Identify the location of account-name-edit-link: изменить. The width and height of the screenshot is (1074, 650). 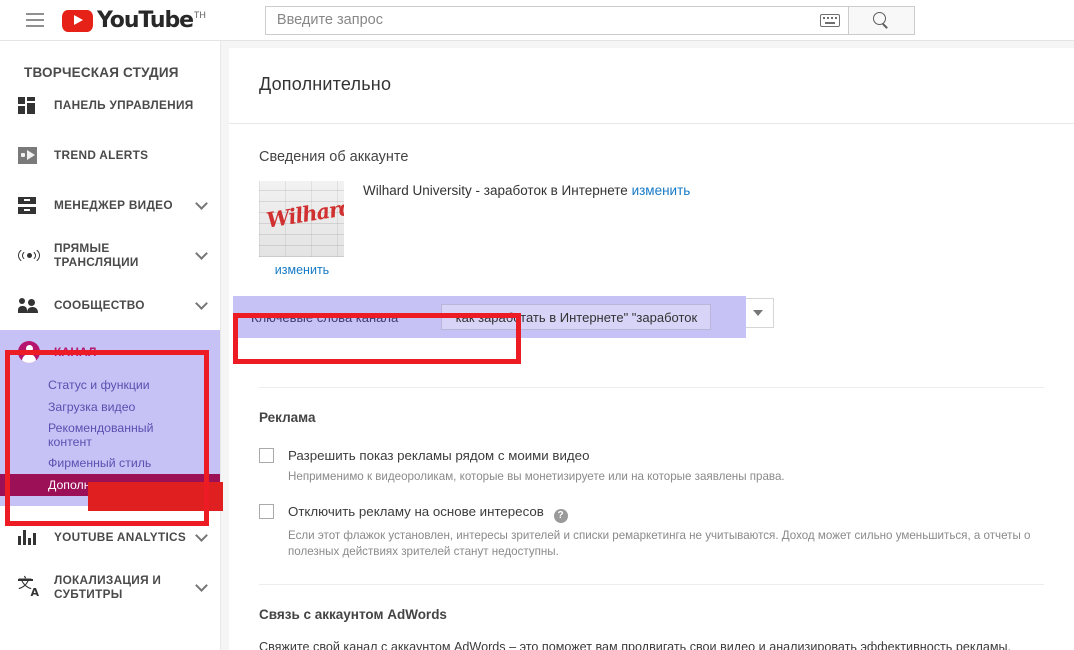
(661, 190).